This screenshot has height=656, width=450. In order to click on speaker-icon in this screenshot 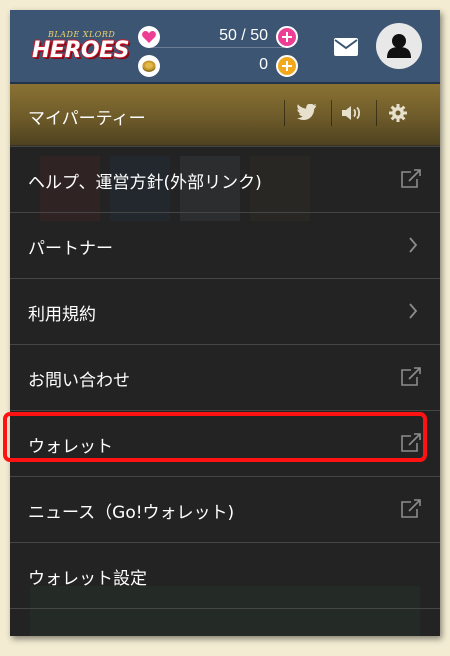, I will do `click(352, 115)`.